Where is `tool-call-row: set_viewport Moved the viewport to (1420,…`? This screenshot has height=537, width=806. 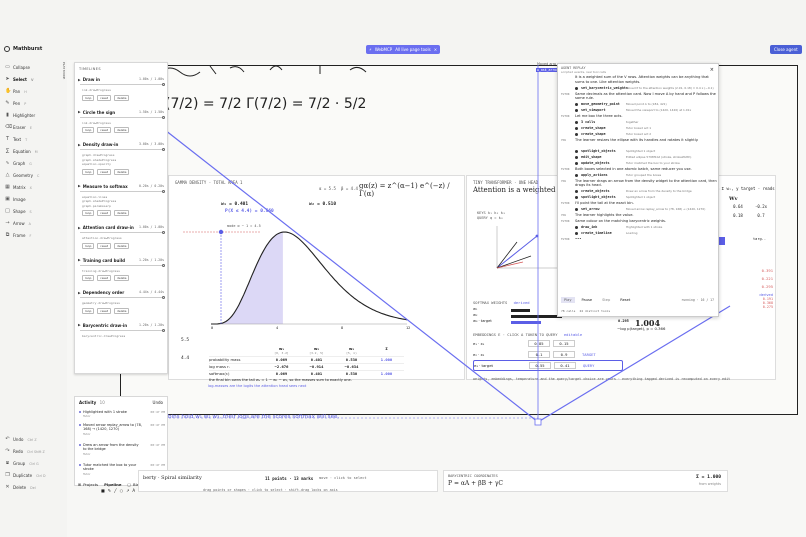
tool-call-row: set_viewport Moved the viewport to (1420,… is located at coordinates (639, 110).